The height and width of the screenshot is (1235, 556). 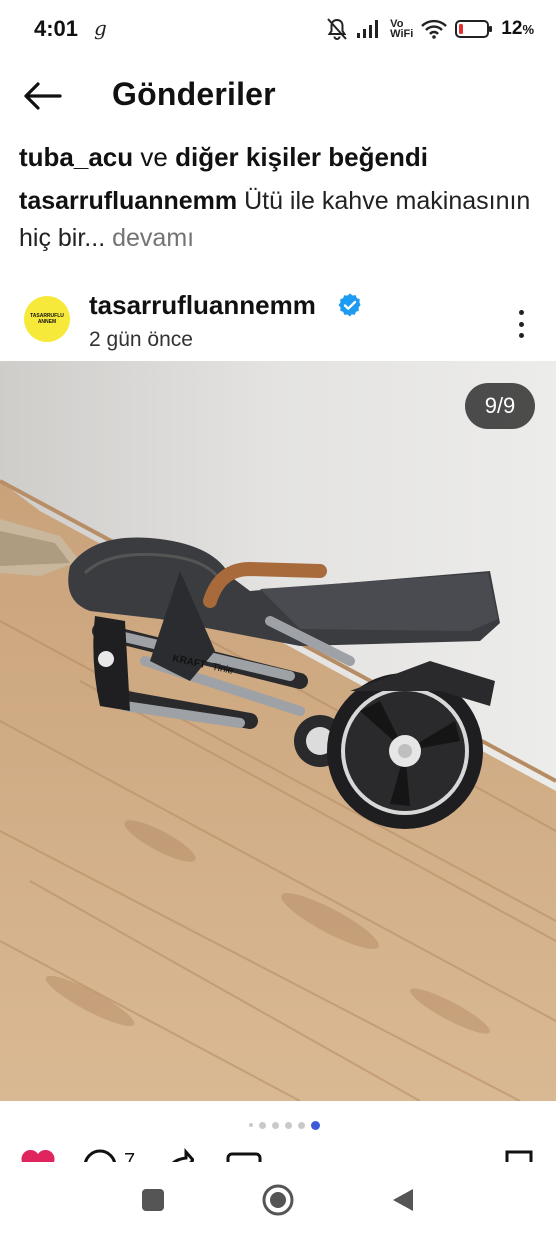 What do you see at coordinates (141, 339) in the screenshot?
I see `post-timestamp: 2 gün önce` at bounding box center [141, 339].